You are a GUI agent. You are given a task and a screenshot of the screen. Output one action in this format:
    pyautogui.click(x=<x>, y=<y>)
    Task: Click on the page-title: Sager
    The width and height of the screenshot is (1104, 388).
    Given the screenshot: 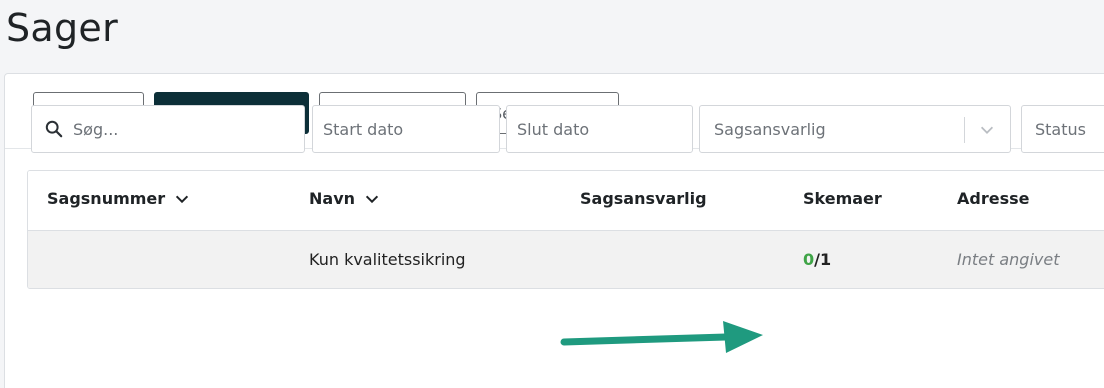 What is the action you would take?
    pyautogui.click(x=62, y=28)
    